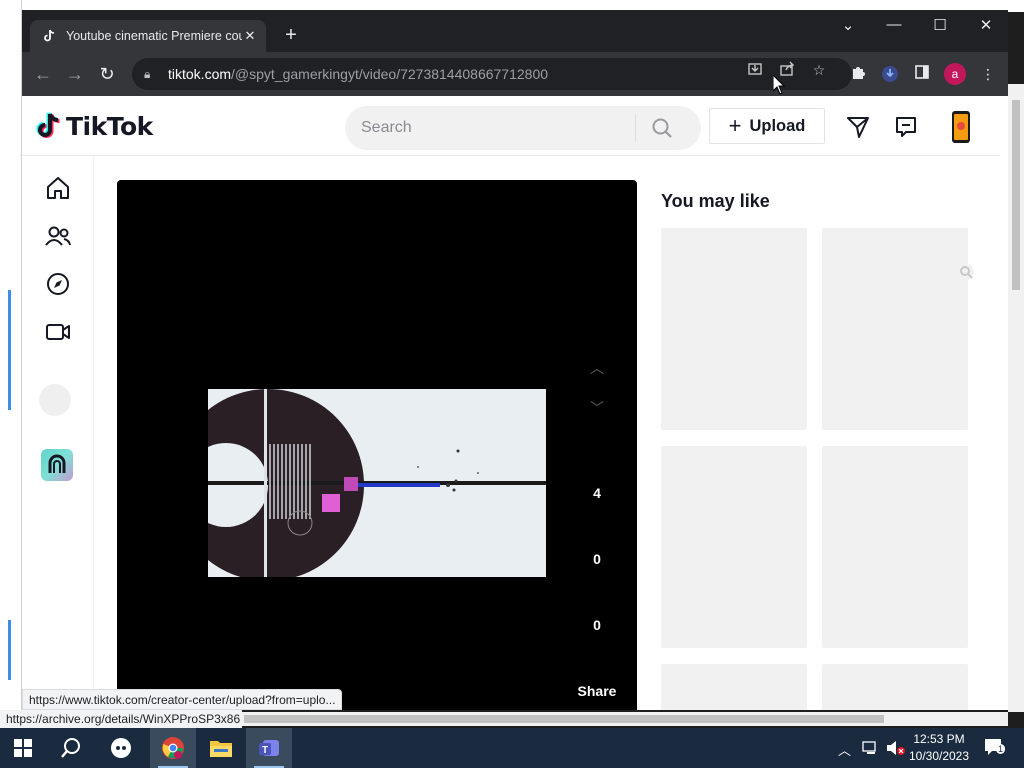 The image size is (1024, 768). I want to click on horizontal-scrollbar, so click(625, 719).